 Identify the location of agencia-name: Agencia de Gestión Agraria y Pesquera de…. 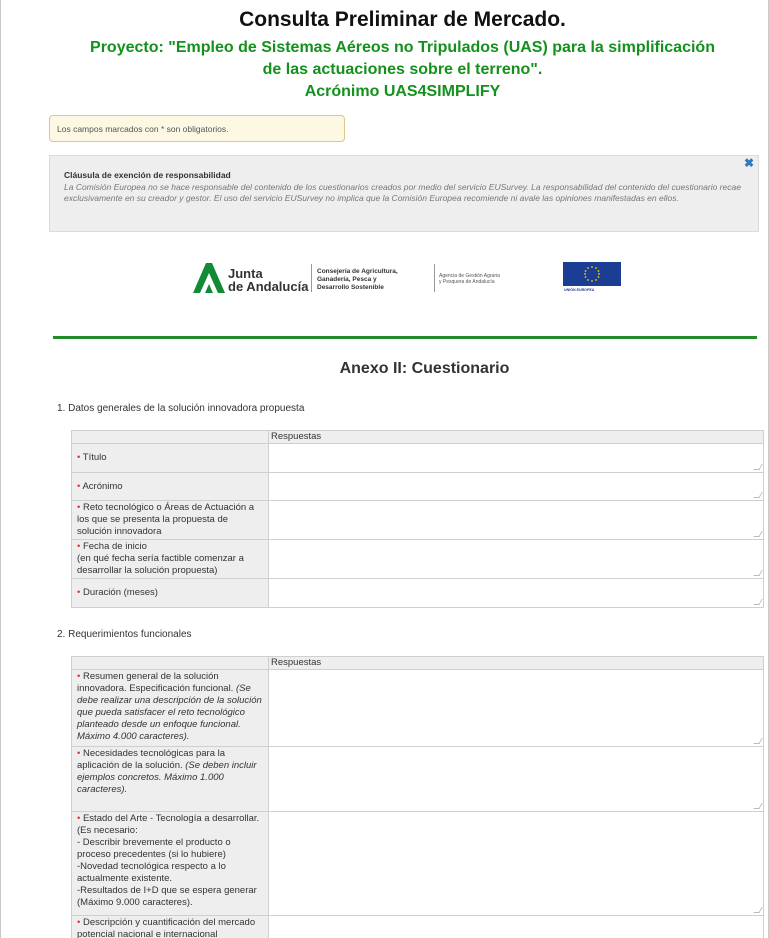
(469, 279).